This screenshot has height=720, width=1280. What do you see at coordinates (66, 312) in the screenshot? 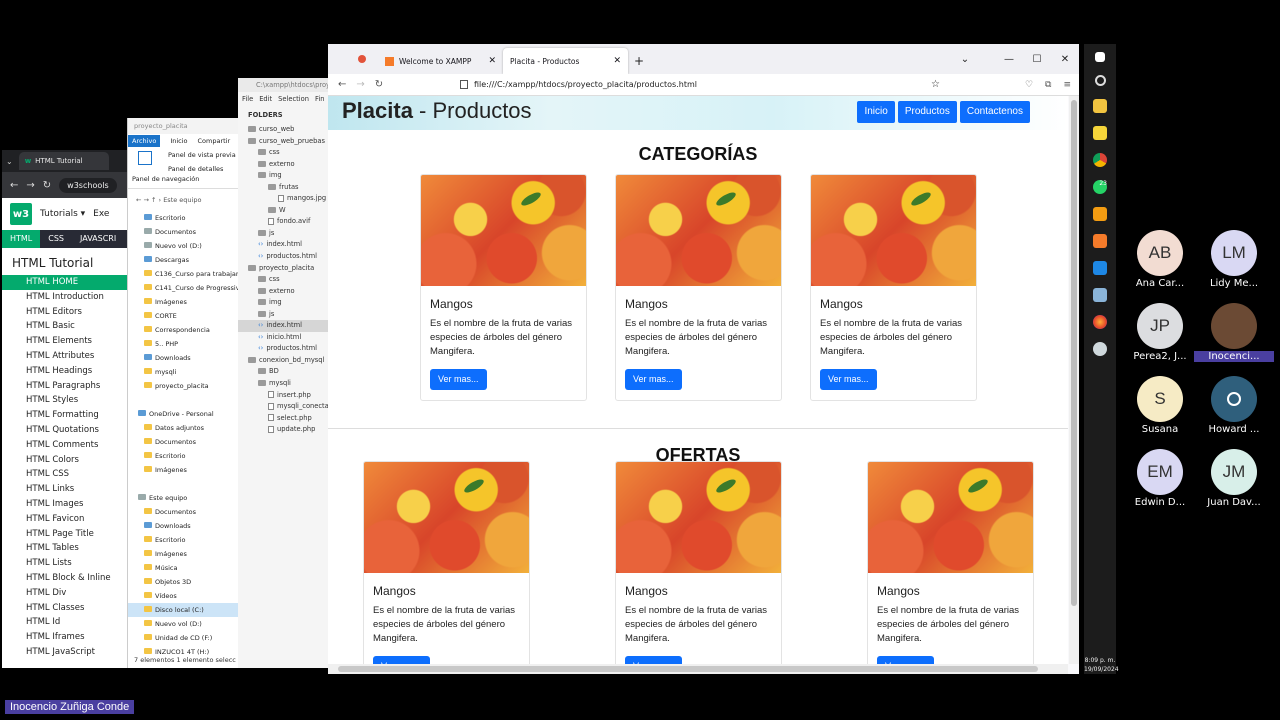
I see `w3-nav-item: HTML Editors` at bounding box center [66, 312].